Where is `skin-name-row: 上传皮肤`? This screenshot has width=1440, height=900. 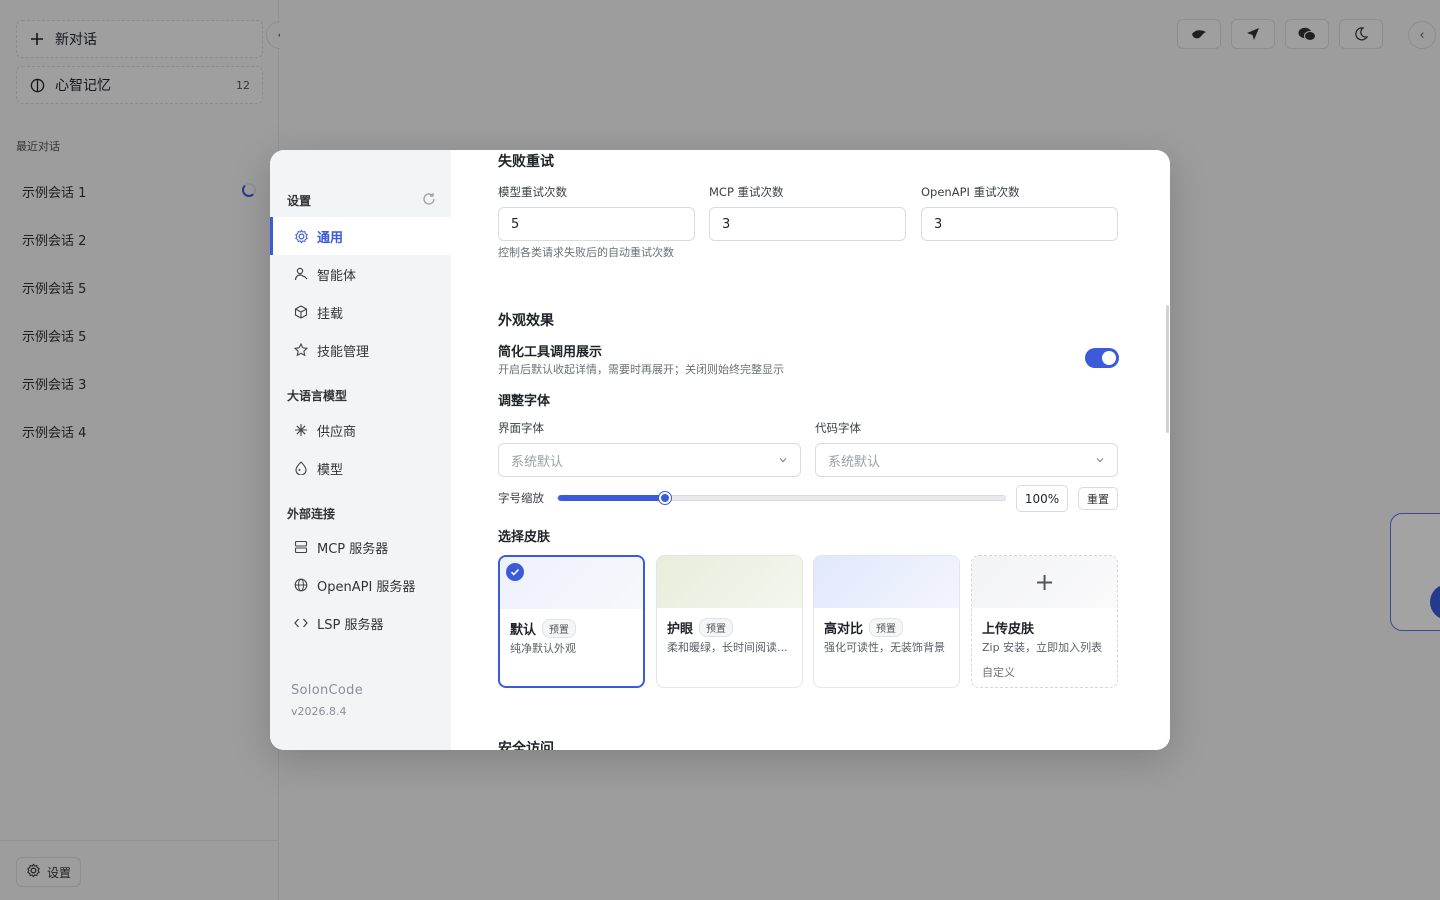
skin-name-row: 上传皮肤 is located at coordinates (1008, 627).